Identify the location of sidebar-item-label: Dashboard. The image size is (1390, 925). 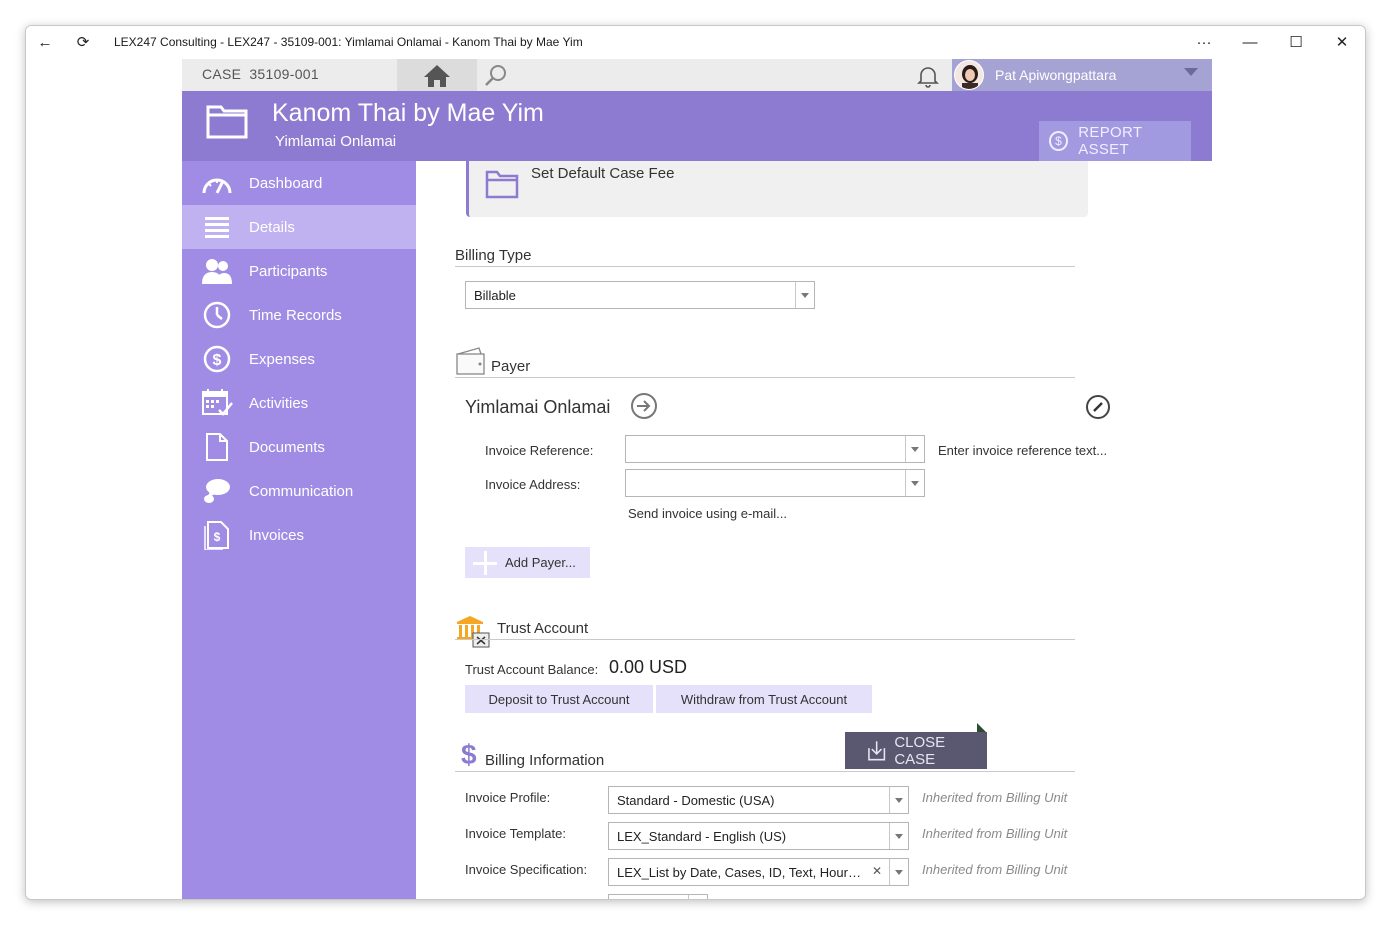
(286, 183).